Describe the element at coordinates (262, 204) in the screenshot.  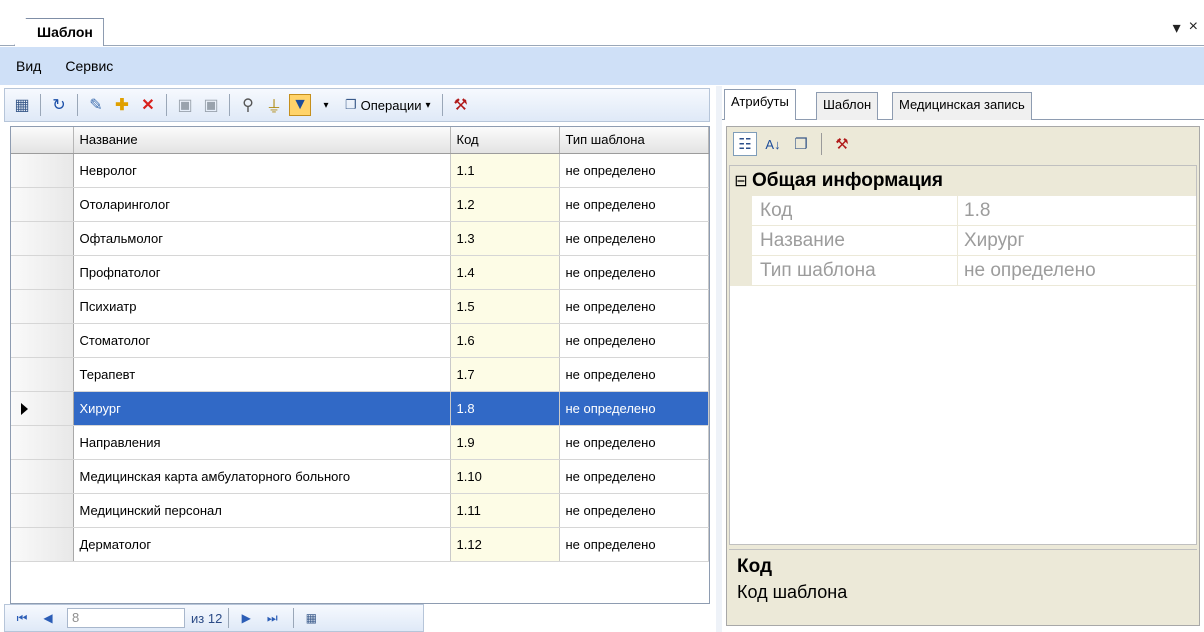
I see `cell-name: Отоларинголог` at that location.